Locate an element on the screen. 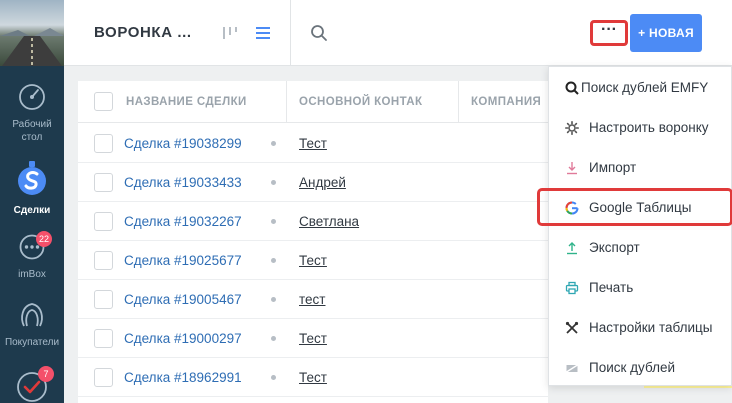  menu-item-label: Поиск дублей EMFY is located at coordinates (645, 87).